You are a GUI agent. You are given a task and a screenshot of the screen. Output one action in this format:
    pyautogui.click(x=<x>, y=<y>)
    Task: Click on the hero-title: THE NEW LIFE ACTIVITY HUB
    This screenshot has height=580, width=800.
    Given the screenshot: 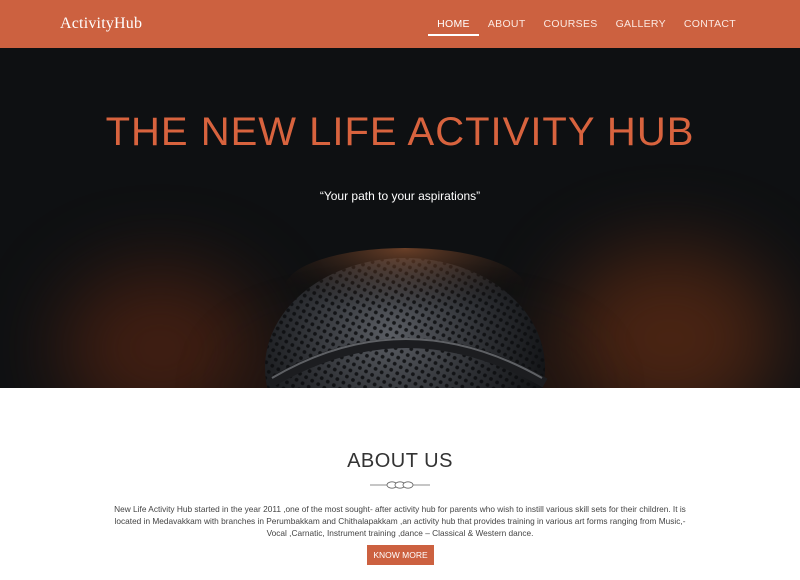 What is the action you would take?
    pyautogui.click(x=400, y=132)
    